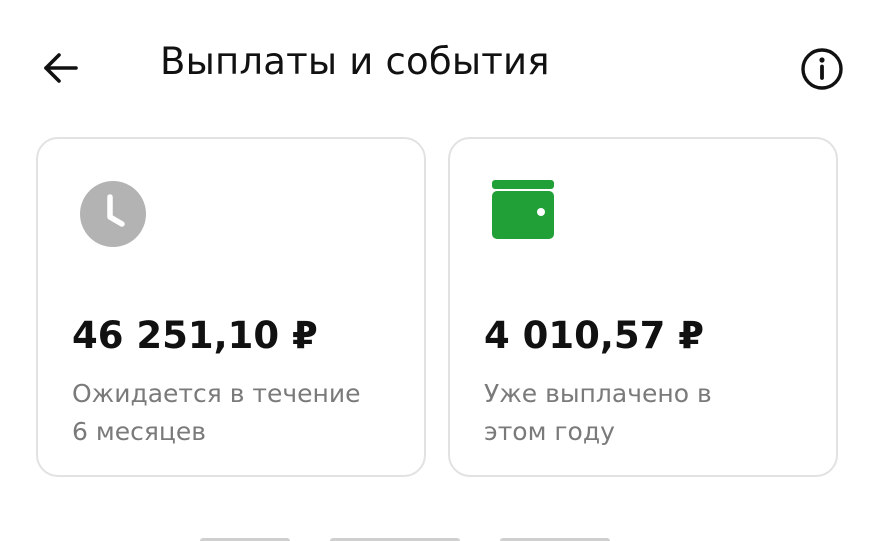 Image resolution: width=875 pixels, height=541 pixels. Describe the element at coordinates (237, 413) in the screenshot. I see `expected-description: Ожидается в течение 6 месяцев` at that location.